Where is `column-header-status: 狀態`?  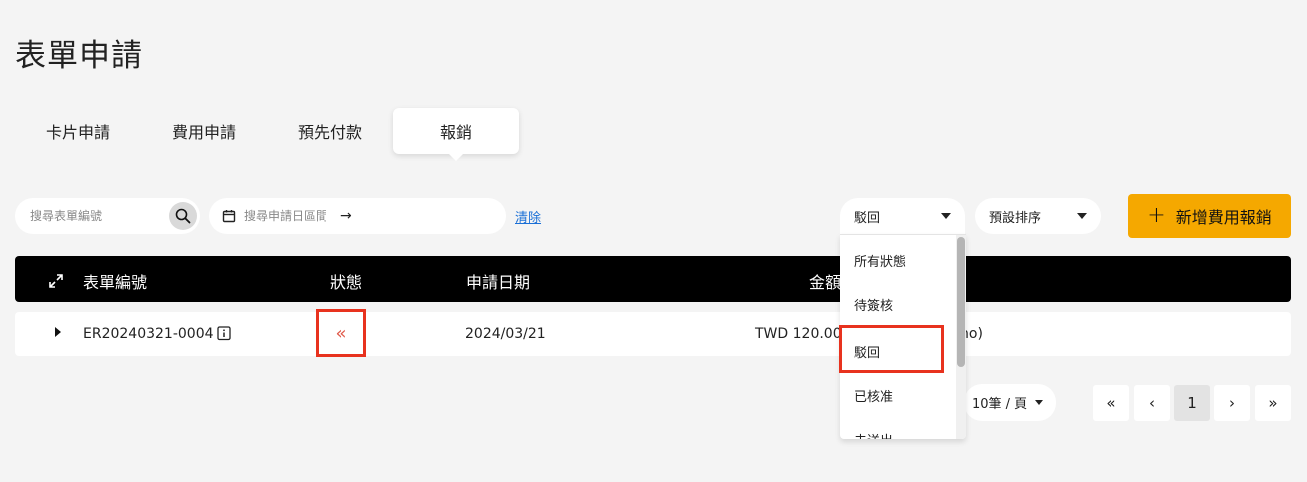 column-header-status: 狀態 is located at coordinates (346, 281).